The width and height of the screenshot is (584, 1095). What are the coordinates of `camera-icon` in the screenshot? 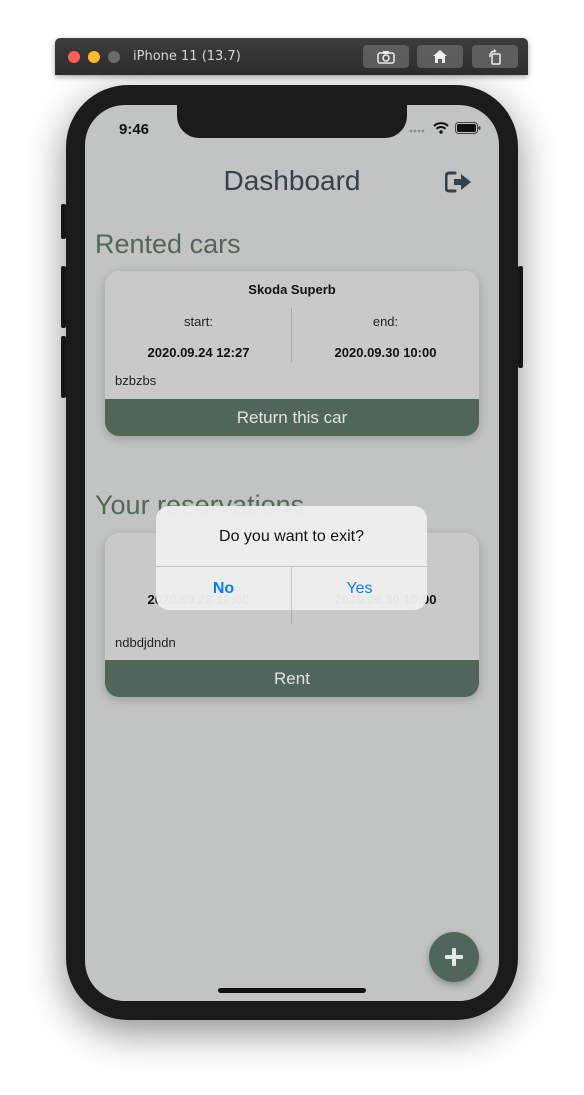 It's located at (386, 57).